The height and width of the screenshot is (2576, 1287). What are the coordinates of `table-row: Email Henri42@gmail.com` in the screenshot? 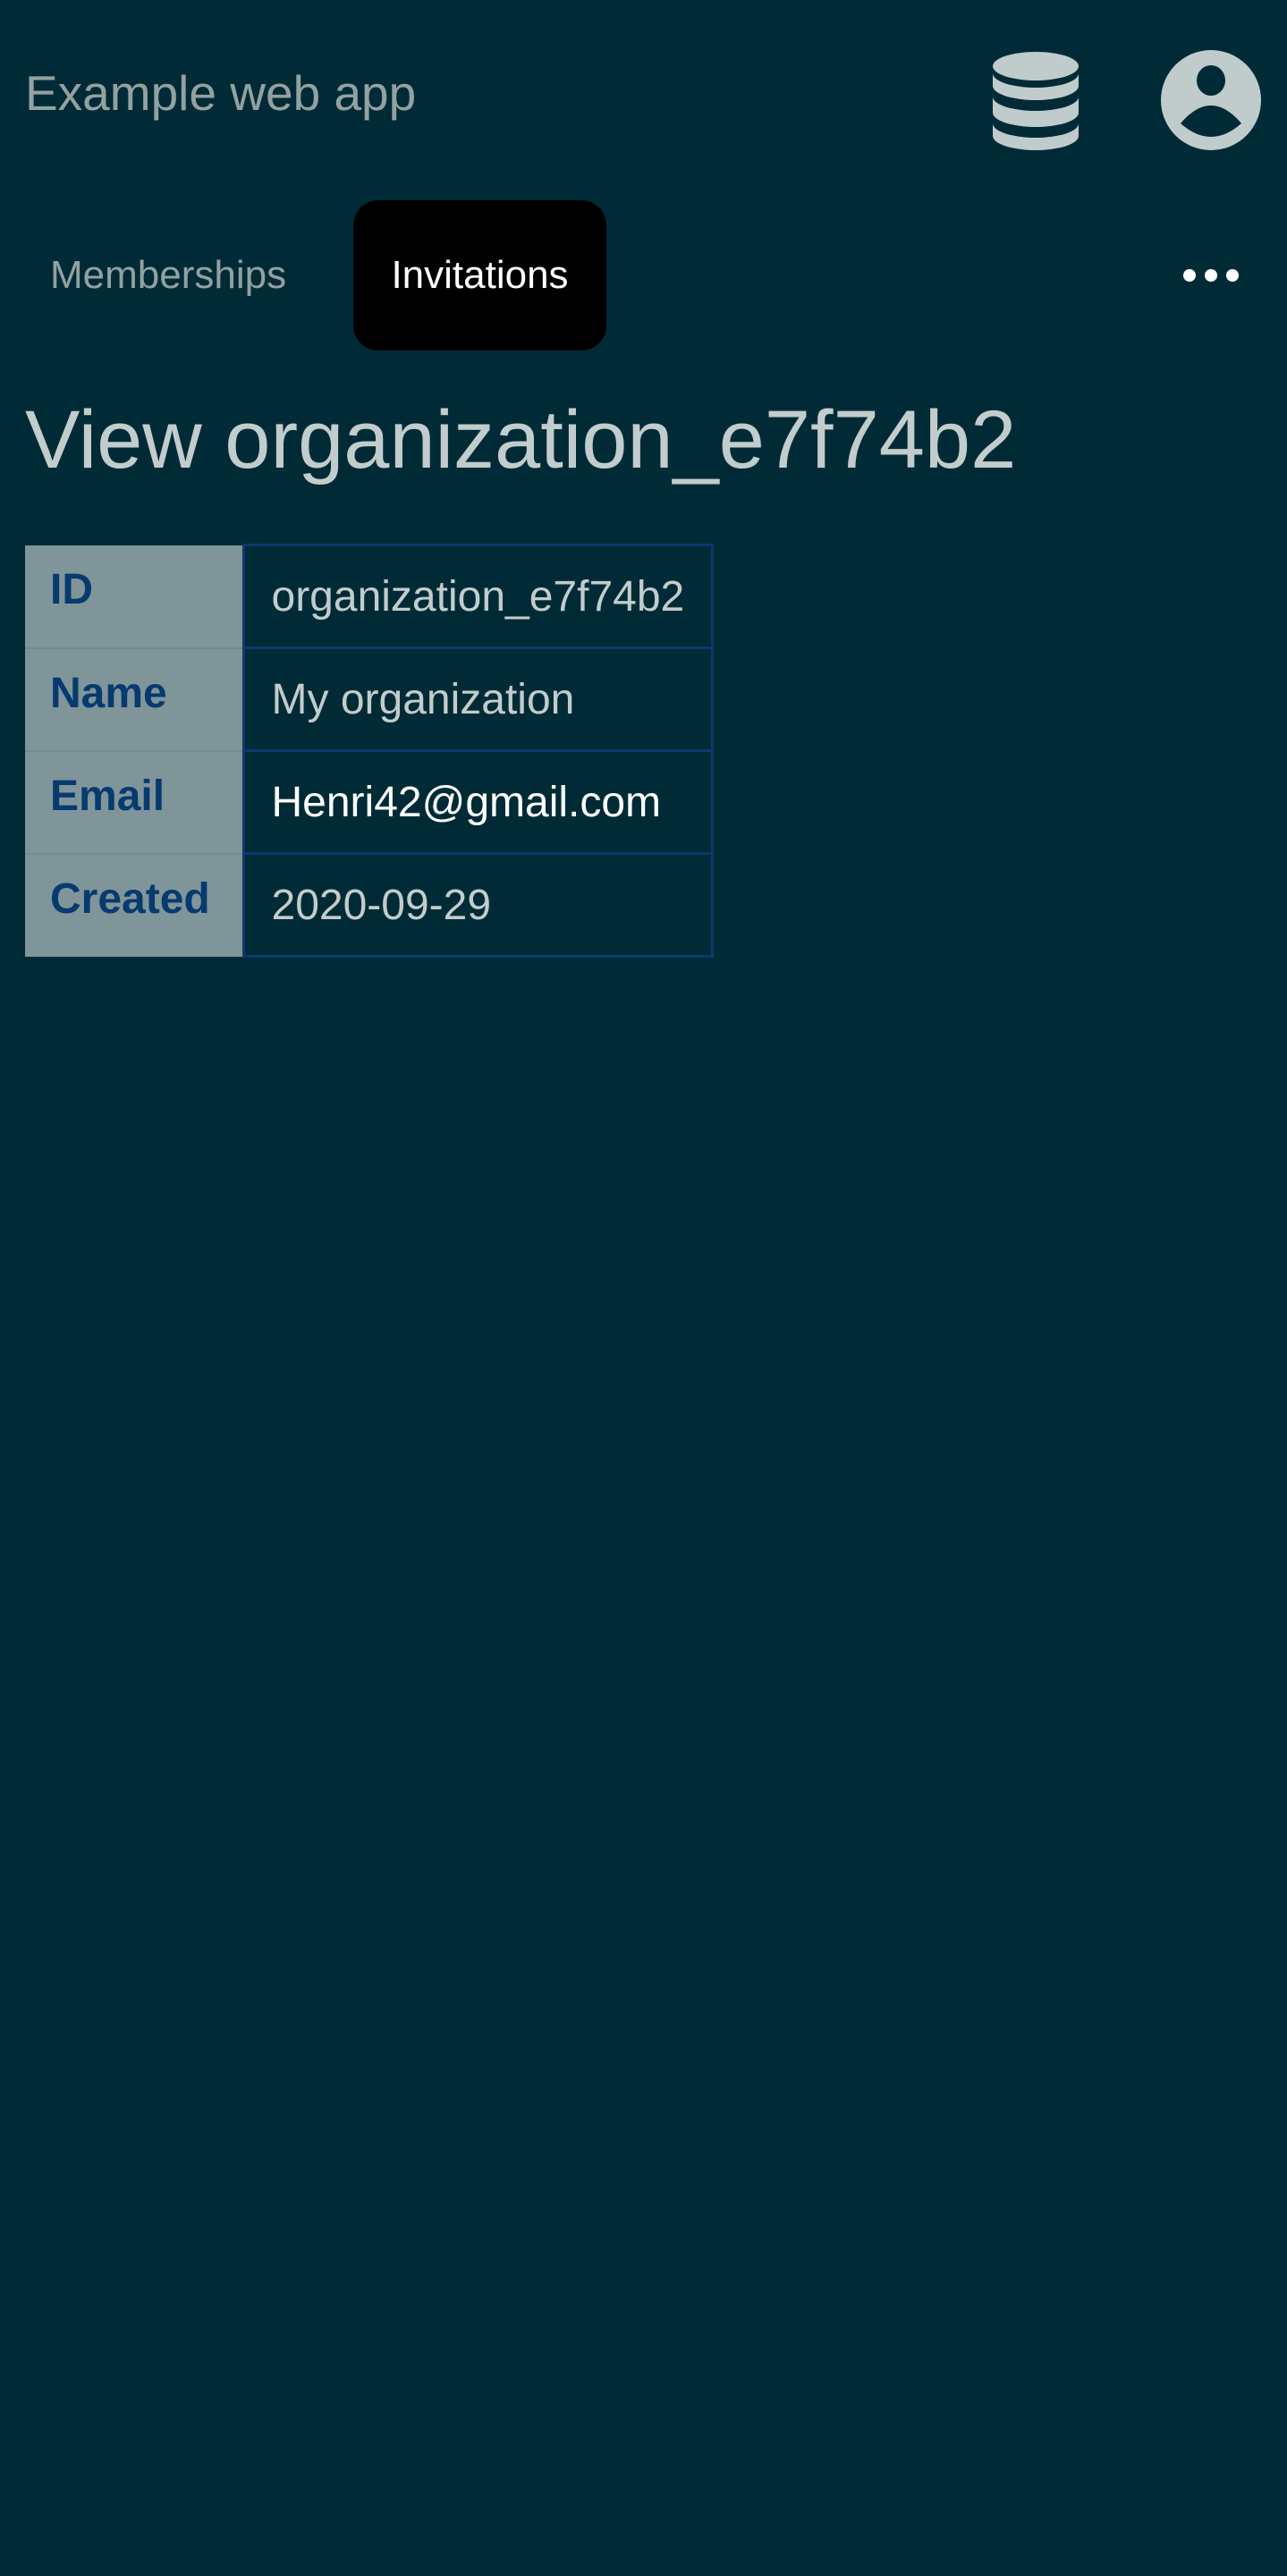 It's located at (370, 802).